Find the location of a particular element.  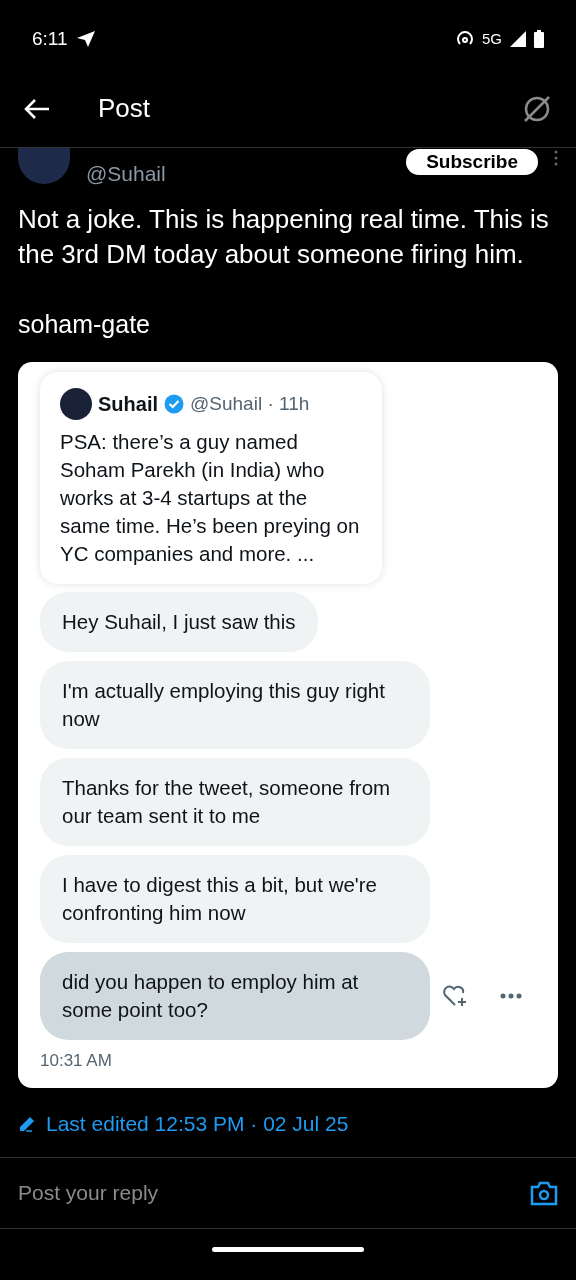

signal-icon is located at coordinates (518, 39).